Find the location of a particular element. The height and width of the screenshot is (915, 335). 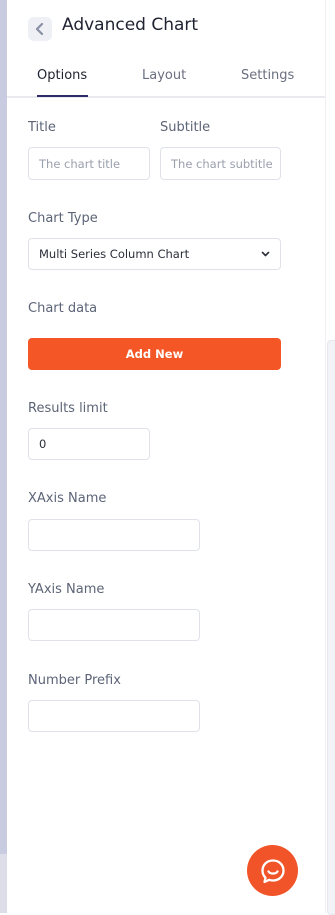

xaxis-name-input is located at coordinates (114, 535).